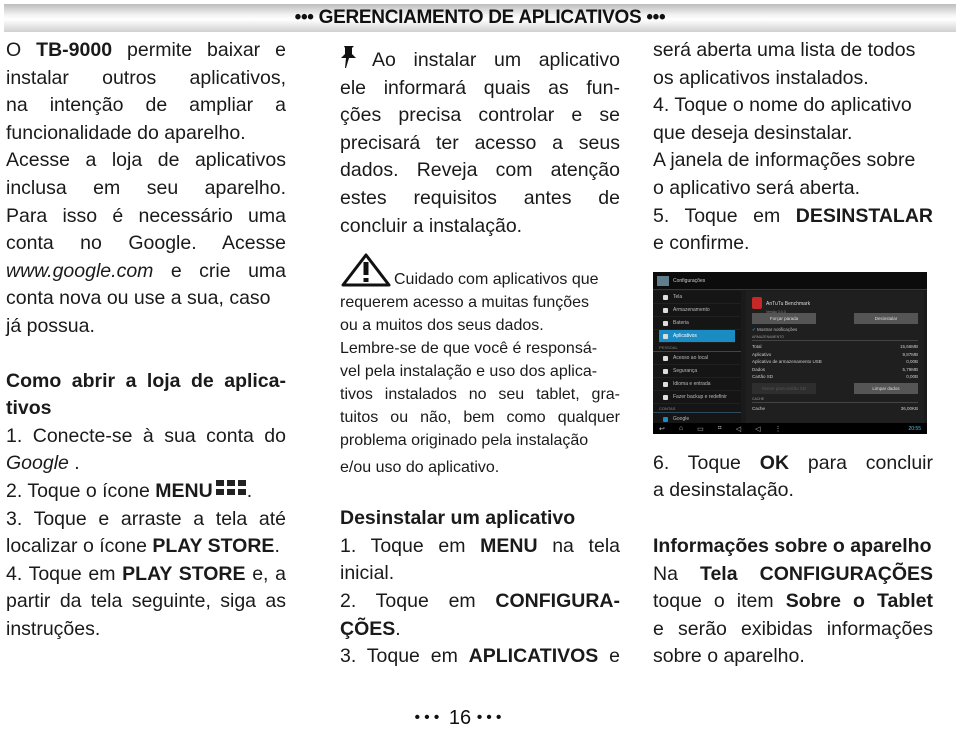 The width and height of the screenshot is (960, 731). I want to click on menu-dots-icon: ⋮, so click(777, 429).